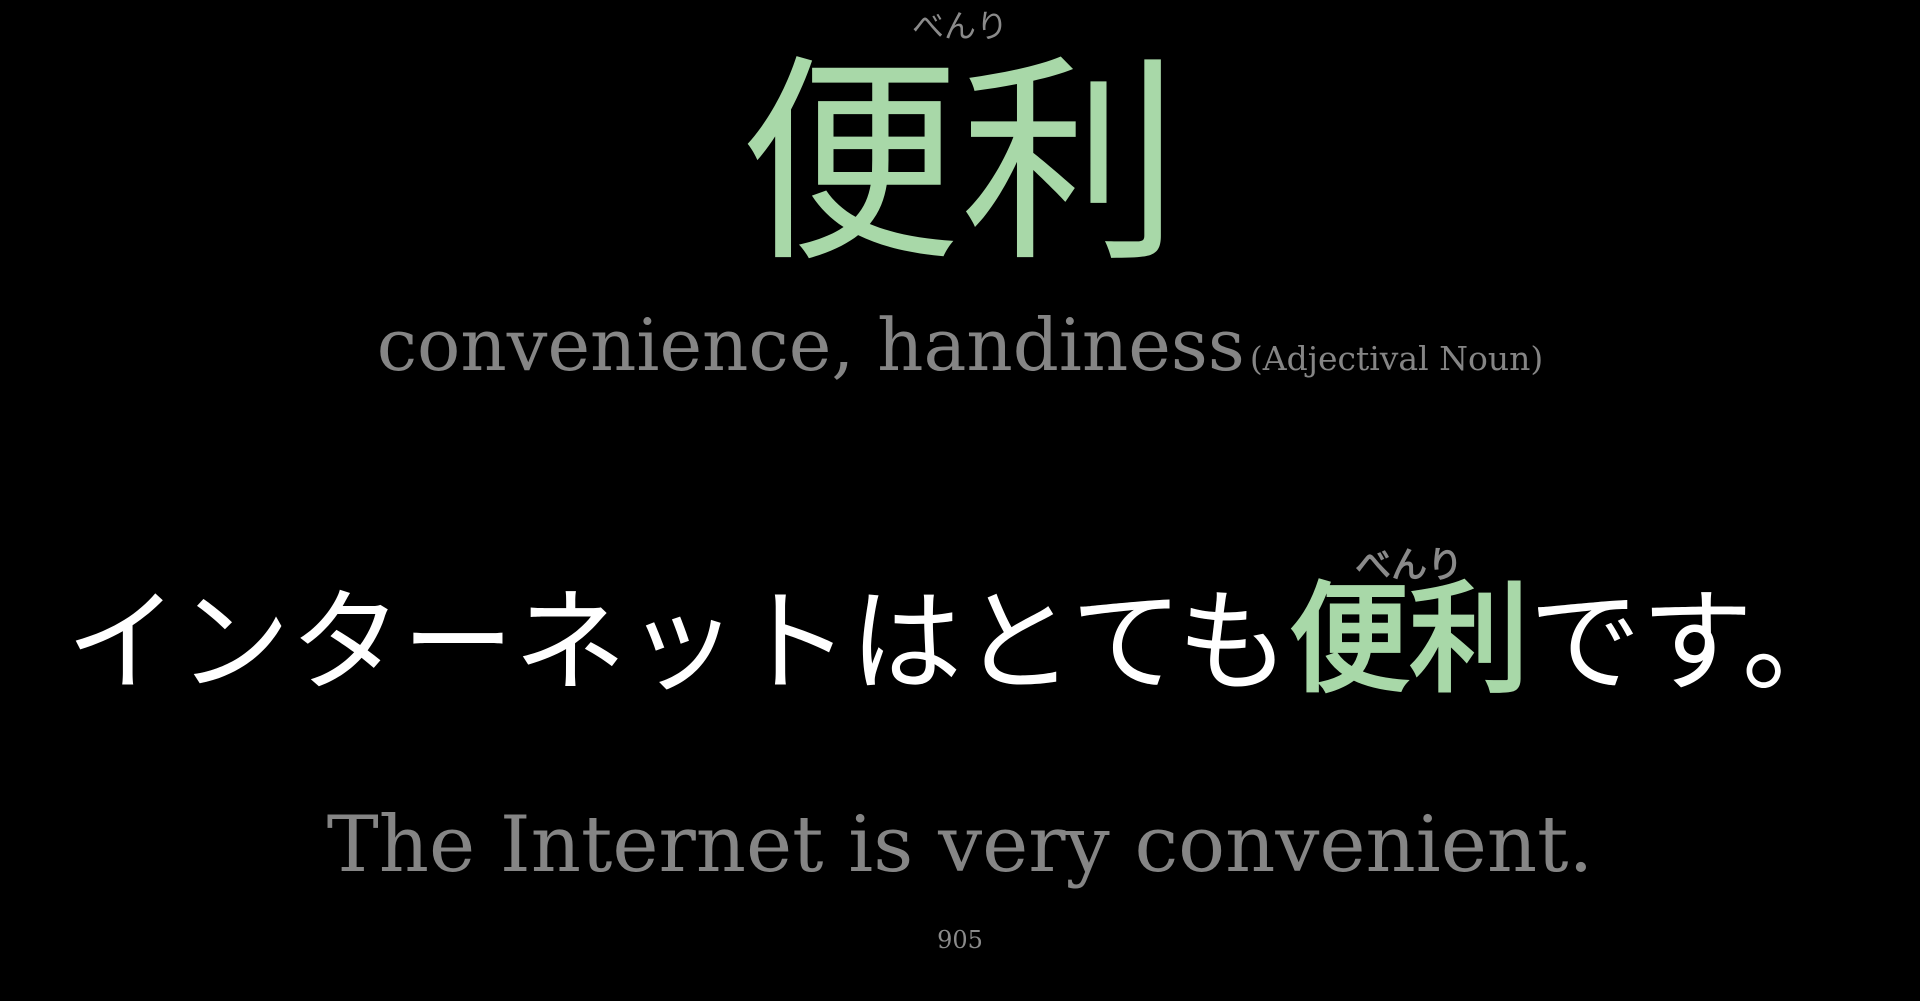 This screenshot has height=1001, width=1920. I want to click on word-kanji: 便利, so click(959, 164).